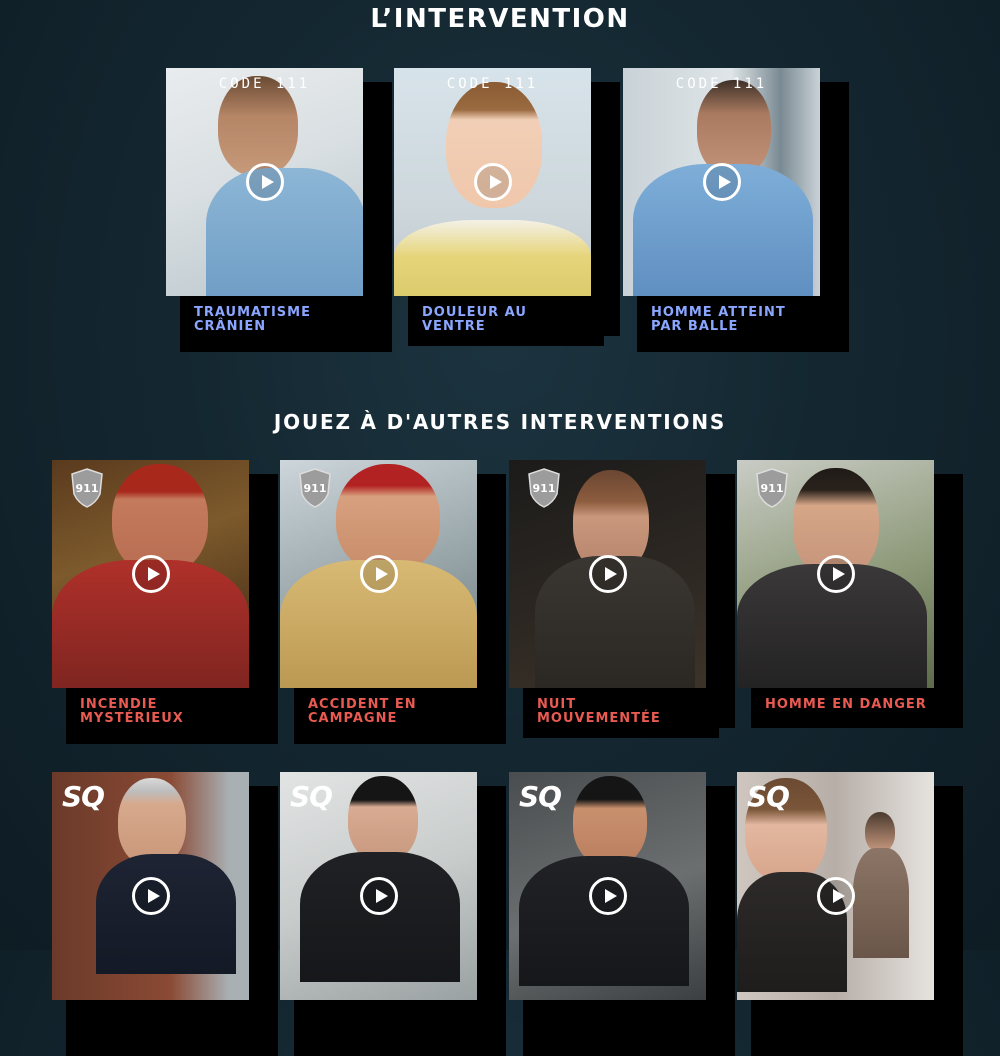 Image resolution: width=1000 pixels, height=1056 pixels. Describe the element at coordinates (392, 713) in the screenshot. I see `card-label: ACCIDENT EN CAMPAGNE` at that location.